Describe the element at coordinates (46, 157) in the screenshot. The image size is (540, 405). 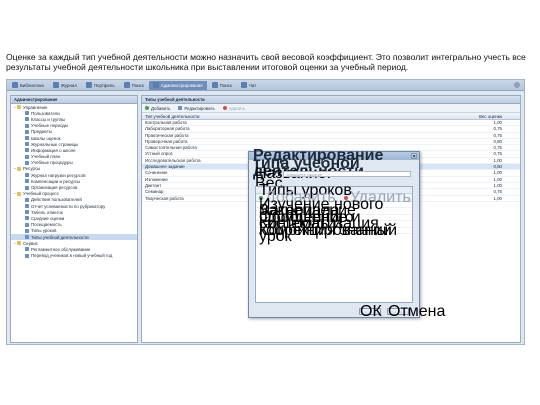
I see `tree-item-label: Учебный план` at that location.